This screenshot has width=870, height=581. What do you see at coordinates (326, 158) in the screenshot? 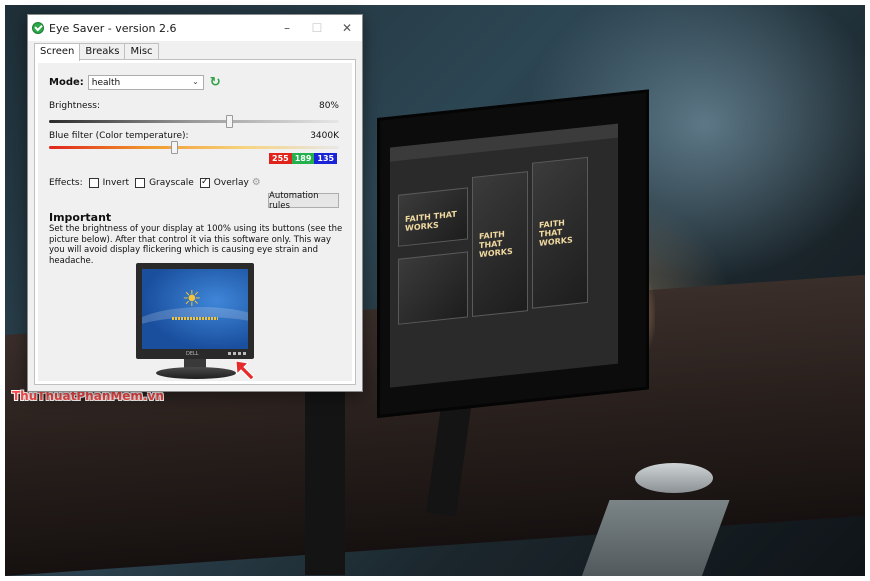
I see `rgb-blue-value: 135` at bounding box center [326, 158].